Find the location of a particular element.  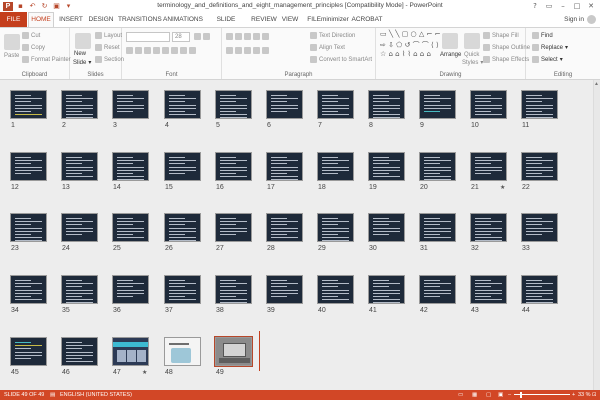

user-avatar-icon is located at coordinates (591, 19).